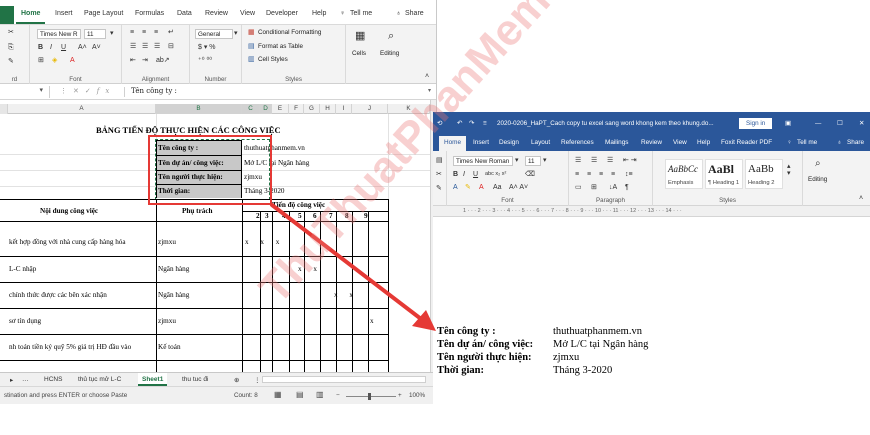 This screenshot has height=435, width=870. I want to click on format-painter-icon: ✎, so click(439, 188).